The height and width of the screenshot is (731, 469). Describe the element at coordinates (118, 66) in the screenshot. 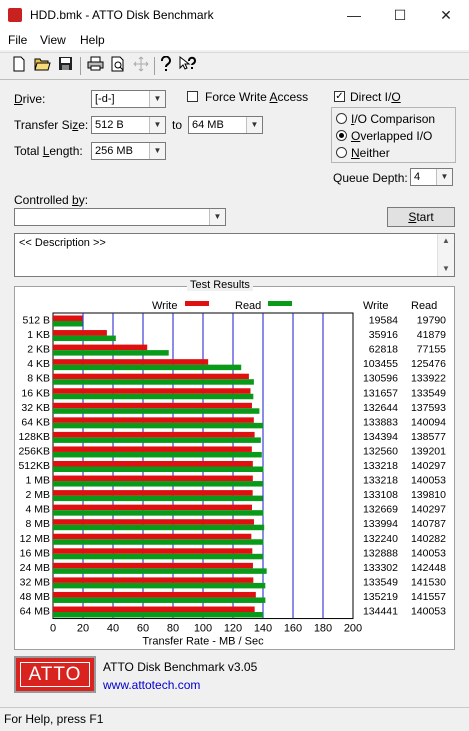

I see `print-preview-icon` at that location.